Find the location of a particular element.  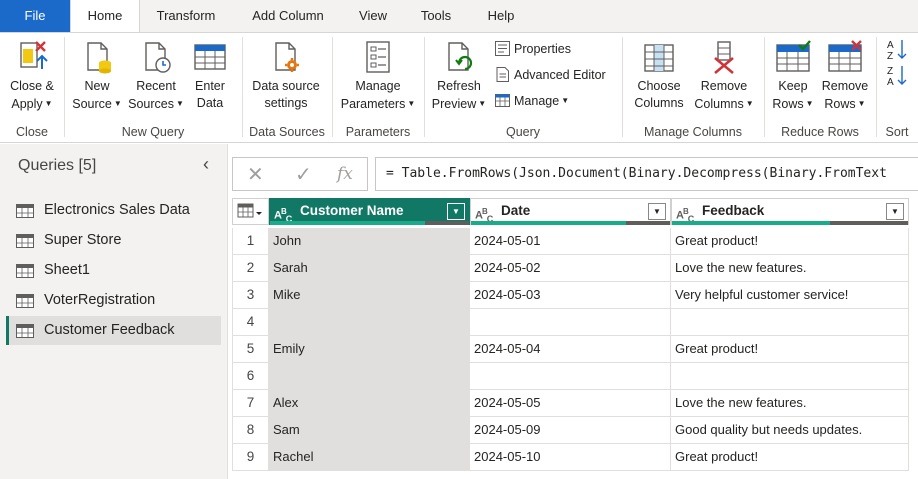

row-number: 2 is located at coordinates (250, 268).